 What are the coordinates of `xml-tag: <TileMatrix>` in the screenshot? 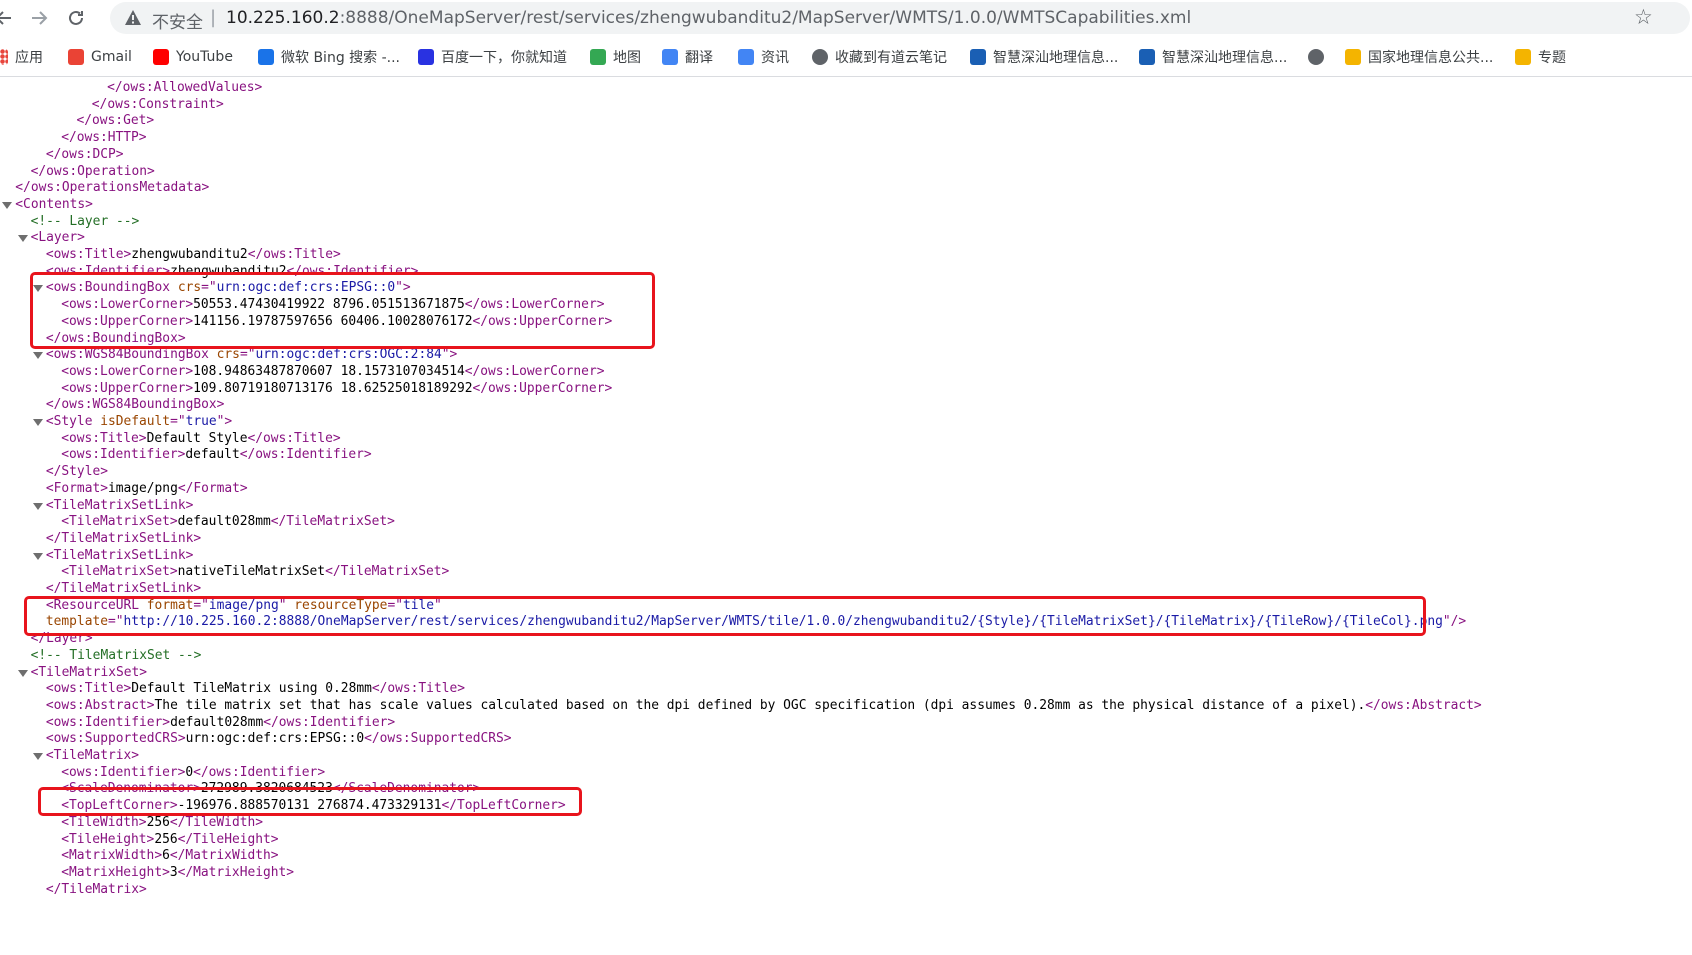 It's located at (92, 755).